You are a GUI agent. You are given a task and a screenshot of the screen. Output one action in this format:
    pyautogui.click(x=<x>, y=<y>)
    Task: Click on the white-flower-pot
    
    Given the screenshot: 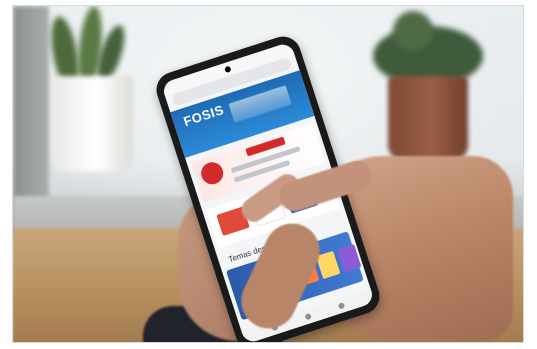 What is the action you would take?
    pyautogui.click(x=93, y=123)
    